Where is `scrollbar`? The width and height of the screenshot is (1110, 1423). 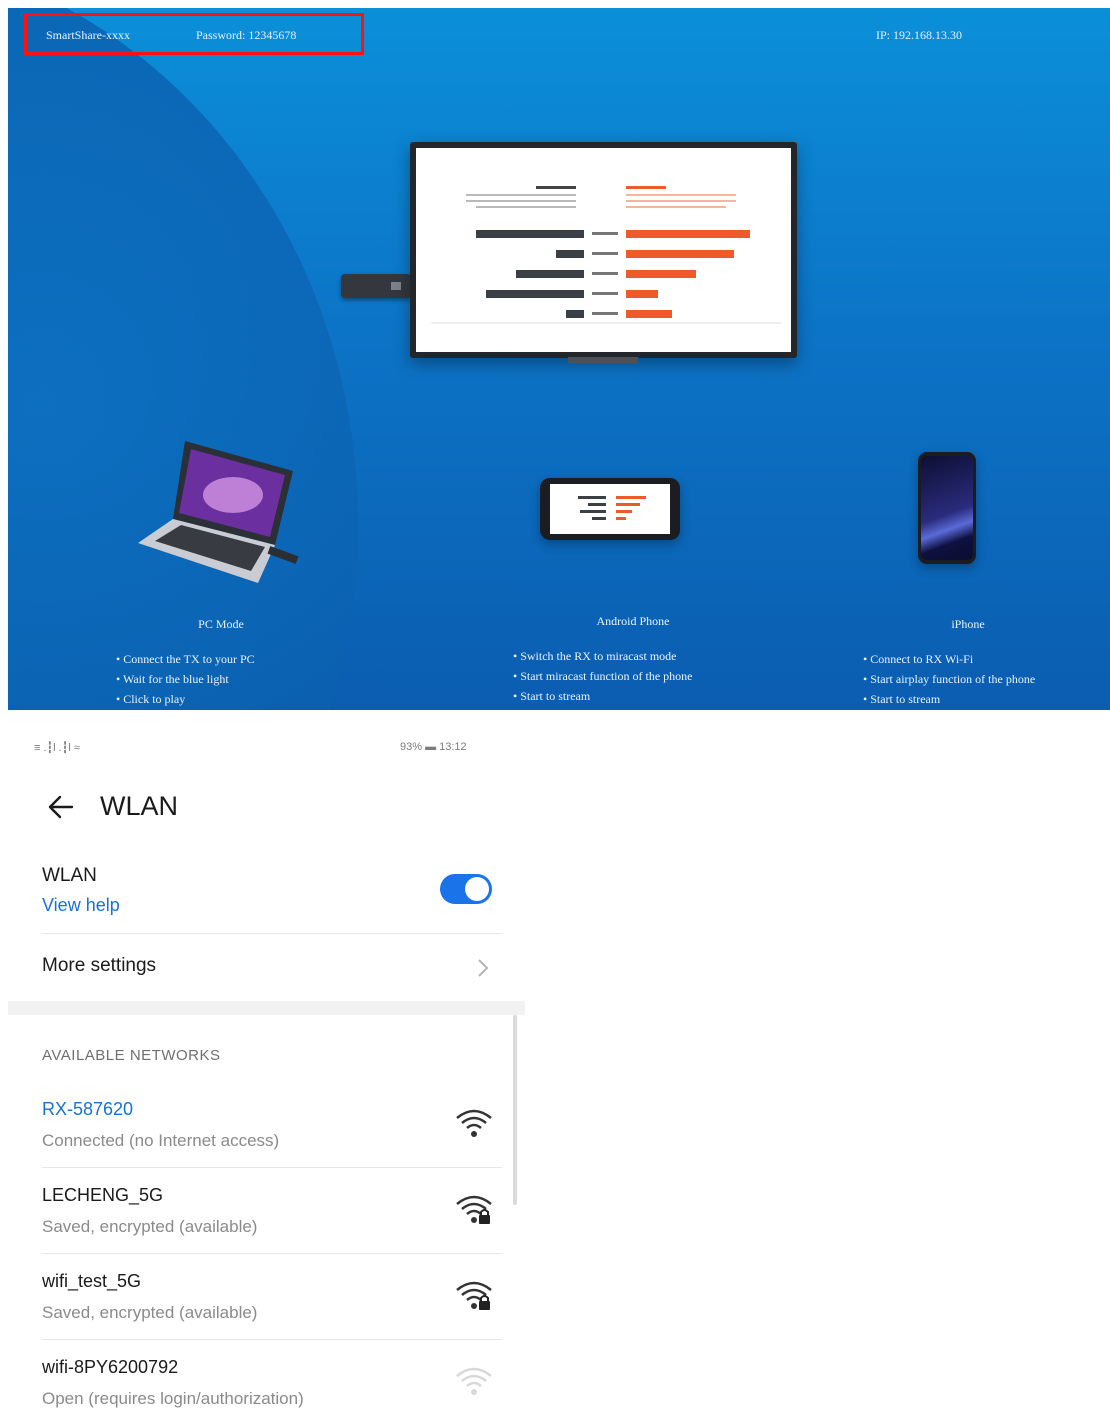
scrollbar is located at coordinates (515, 1110).